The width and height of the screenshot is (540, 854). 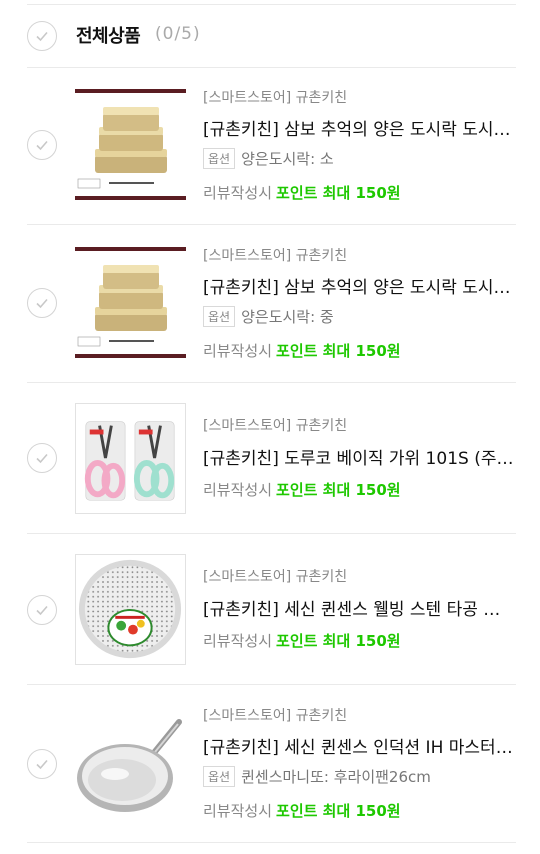 I want to click on product-title: [규촌키친] 도루코 베이직 가위 101S (주방가위), so click(x=359, y=456).